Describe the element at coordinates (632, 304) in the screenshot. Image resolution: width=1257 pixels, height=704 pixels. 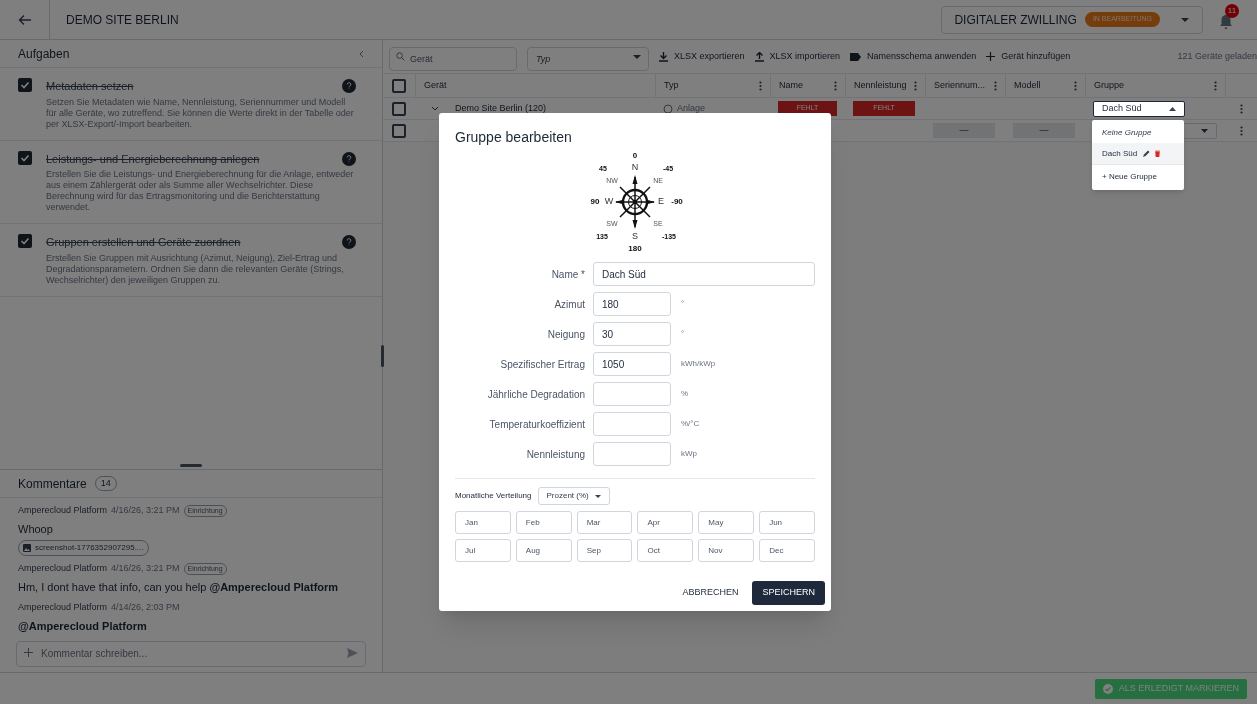
I see `input-field: 180` at that location.